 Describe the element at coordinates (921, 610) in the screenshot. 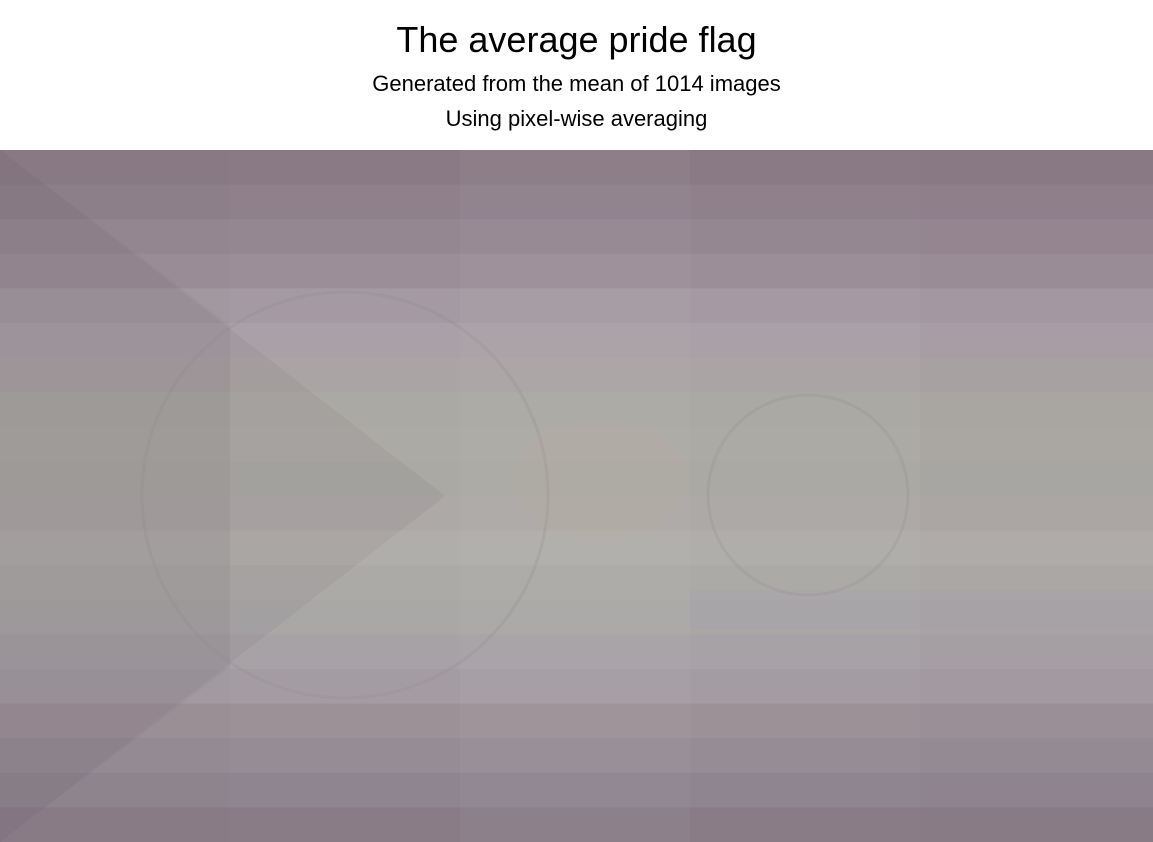

I see `cool-band-patch` at that location.